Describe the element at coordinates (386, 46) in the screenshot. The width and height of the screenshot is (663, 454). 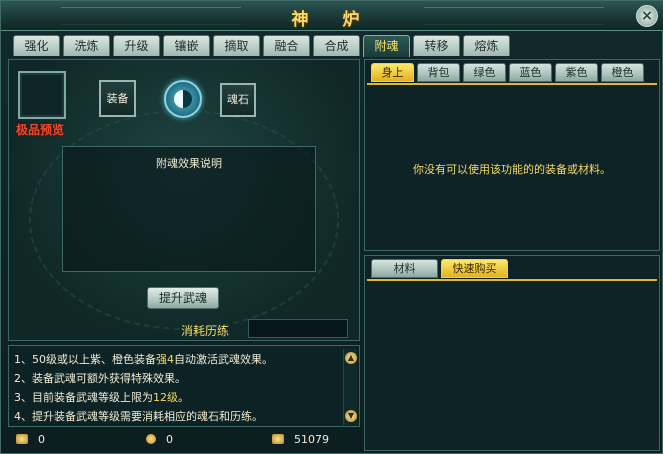
I see `tab-soul-attach: 附魂` at that location.